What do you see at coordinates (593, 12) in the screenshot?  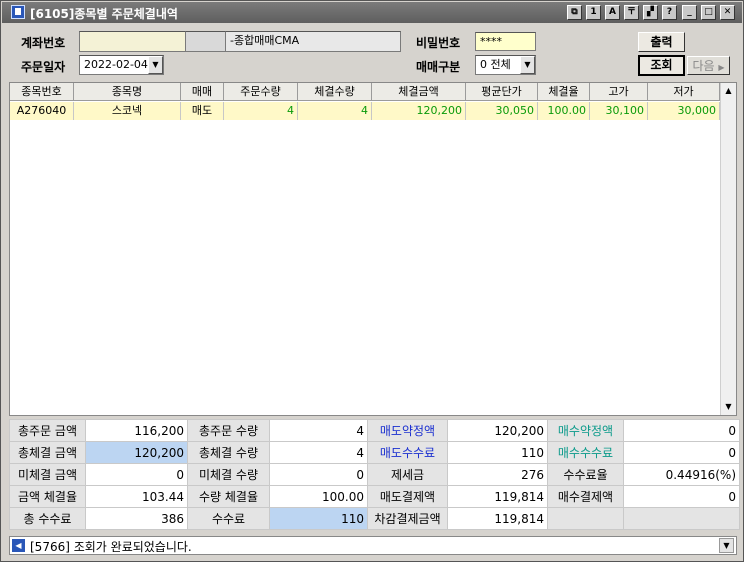 I see `pin-1-icon: 1` at bounding box center [593, 12].